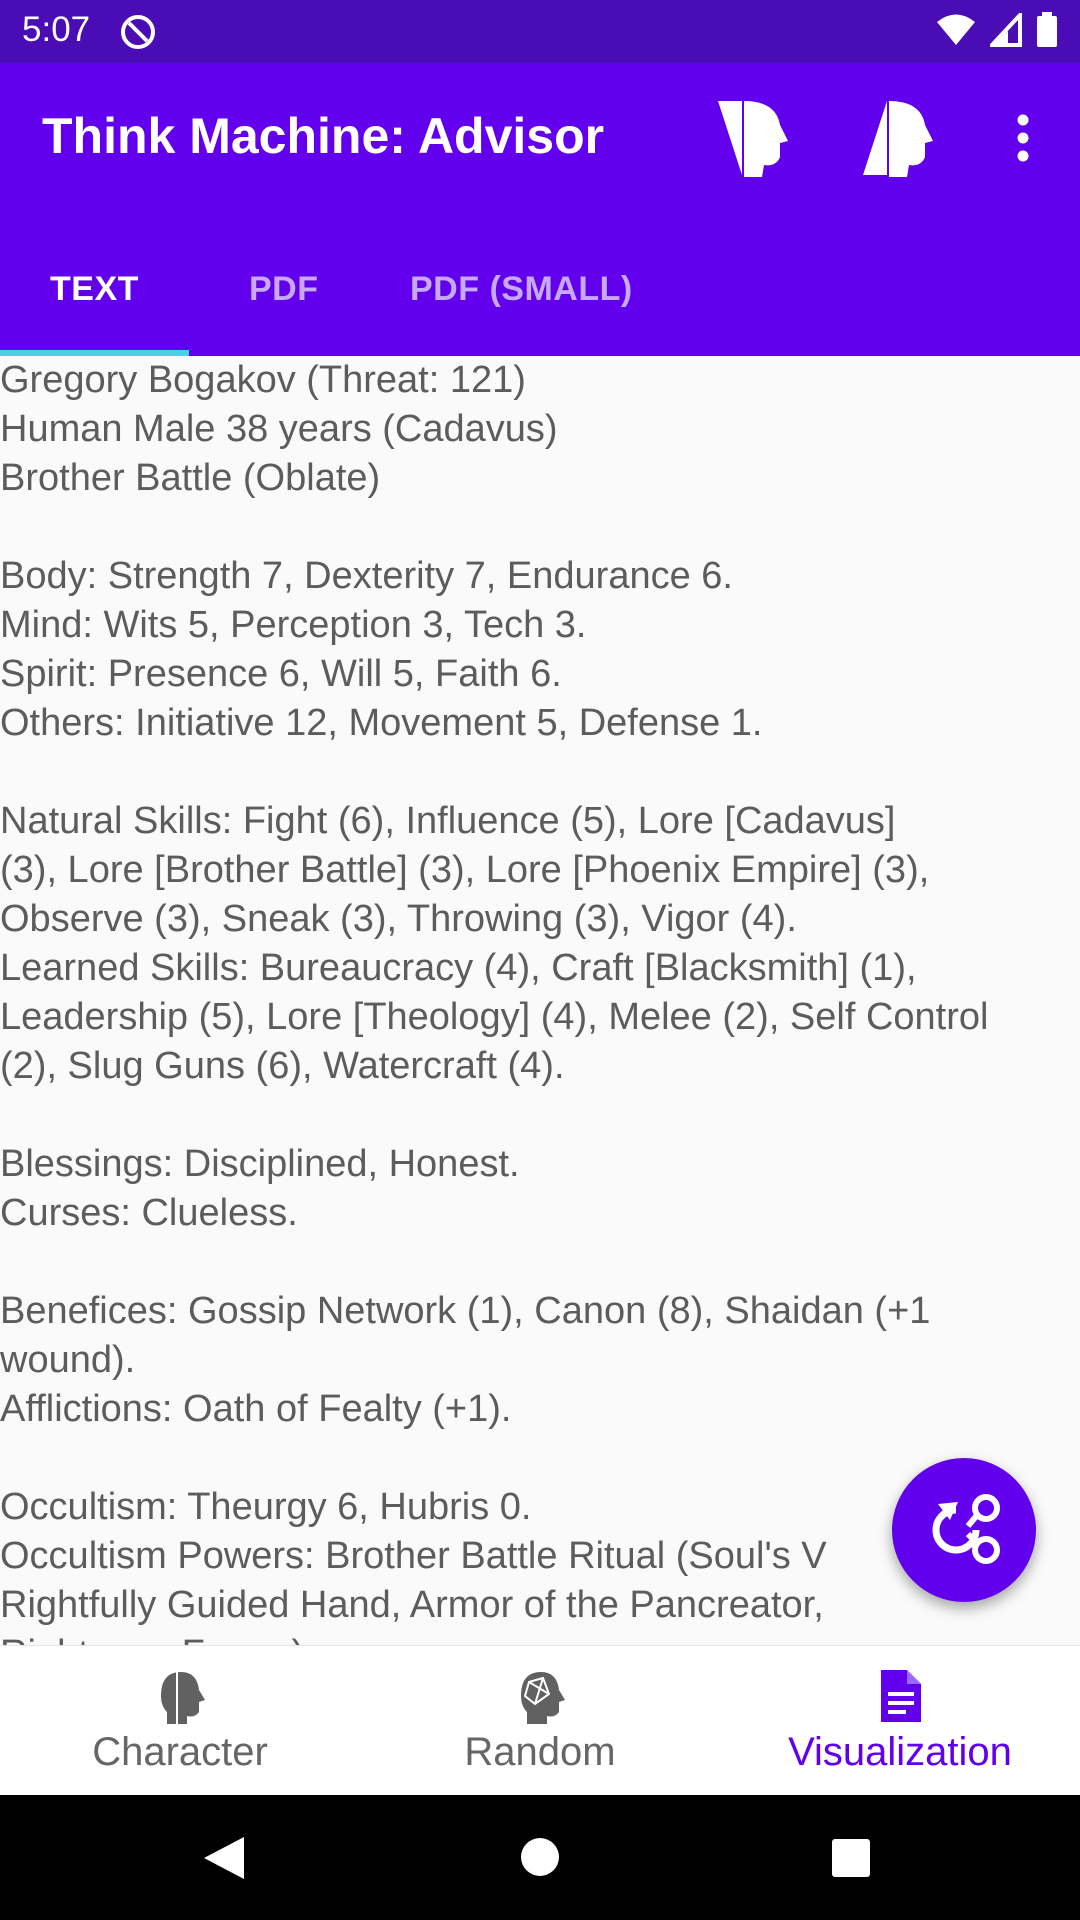  Describe the element at coordinates (183, 1698) in the screenshot. I see `character-head-icon` at that location.